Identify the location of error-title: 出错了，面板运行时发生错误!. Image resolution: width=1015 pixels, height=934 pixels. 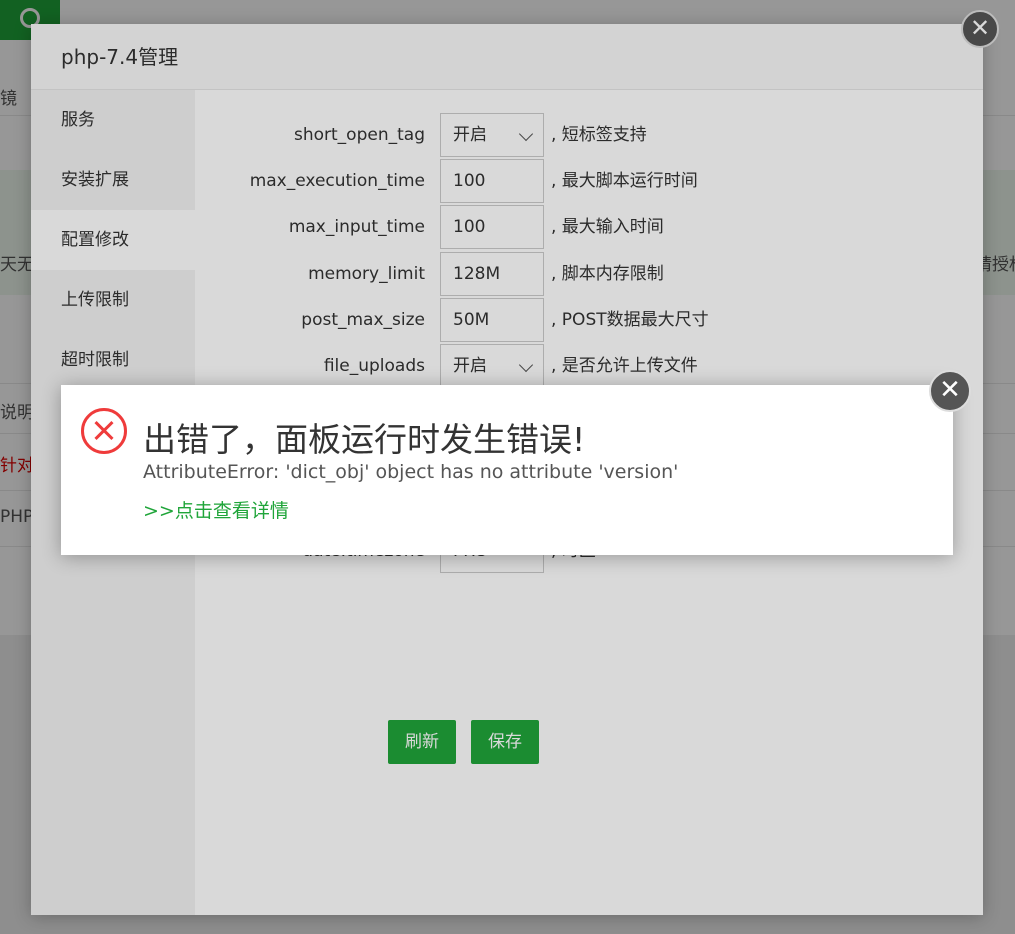
(364, 439).